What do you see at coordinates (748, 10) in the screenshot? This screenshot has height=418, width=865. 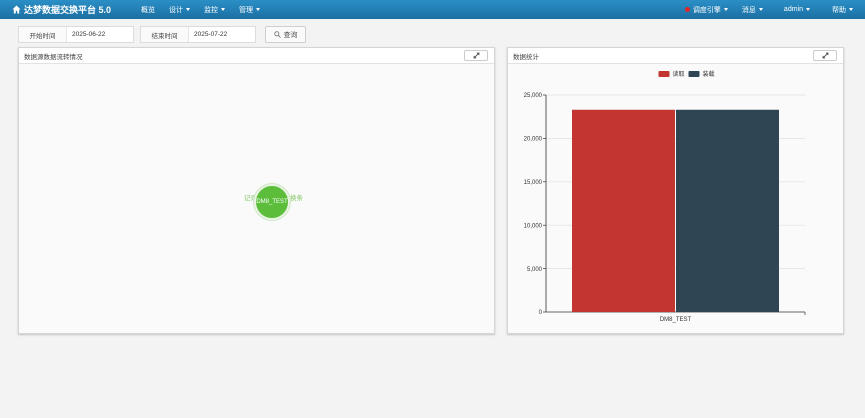 I see `menu-messages-label: 消息` at bounding box center [748, 10].